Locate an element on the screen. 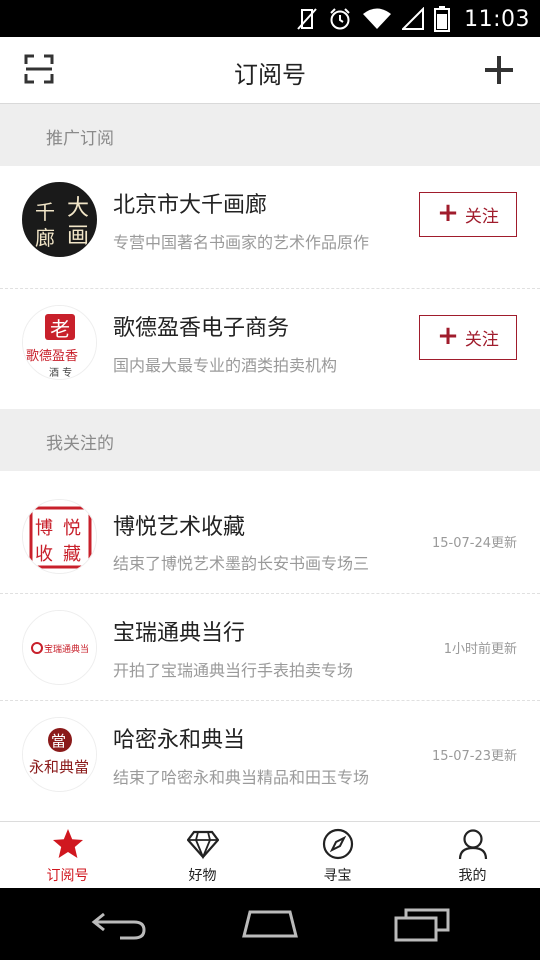  update-time: 15-07-24更新 is located at coordinates (474, 543).